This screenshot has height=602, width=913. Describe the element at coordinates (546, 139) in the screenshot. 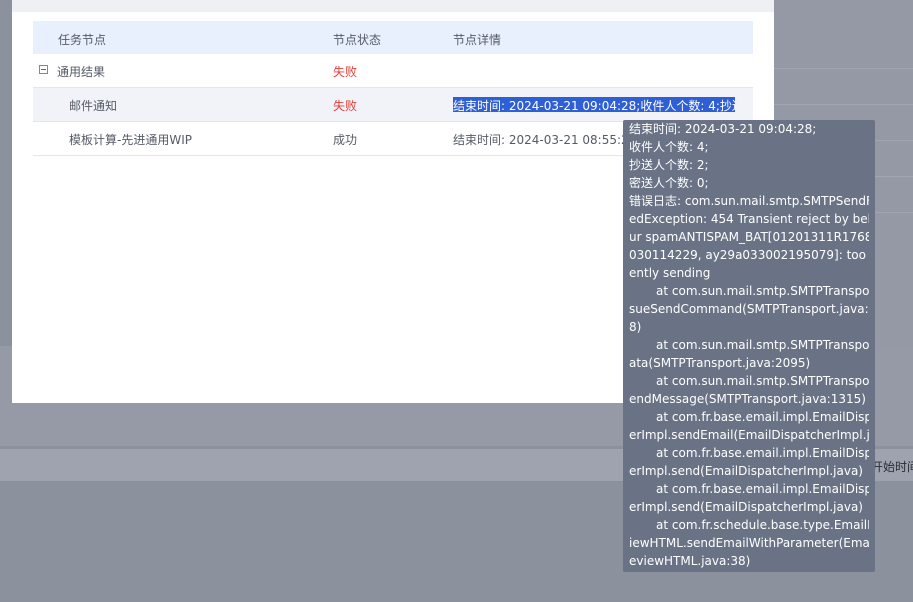

I see `node-detail: 结束时间: 2024-03-21 08:55:24;` at that location.